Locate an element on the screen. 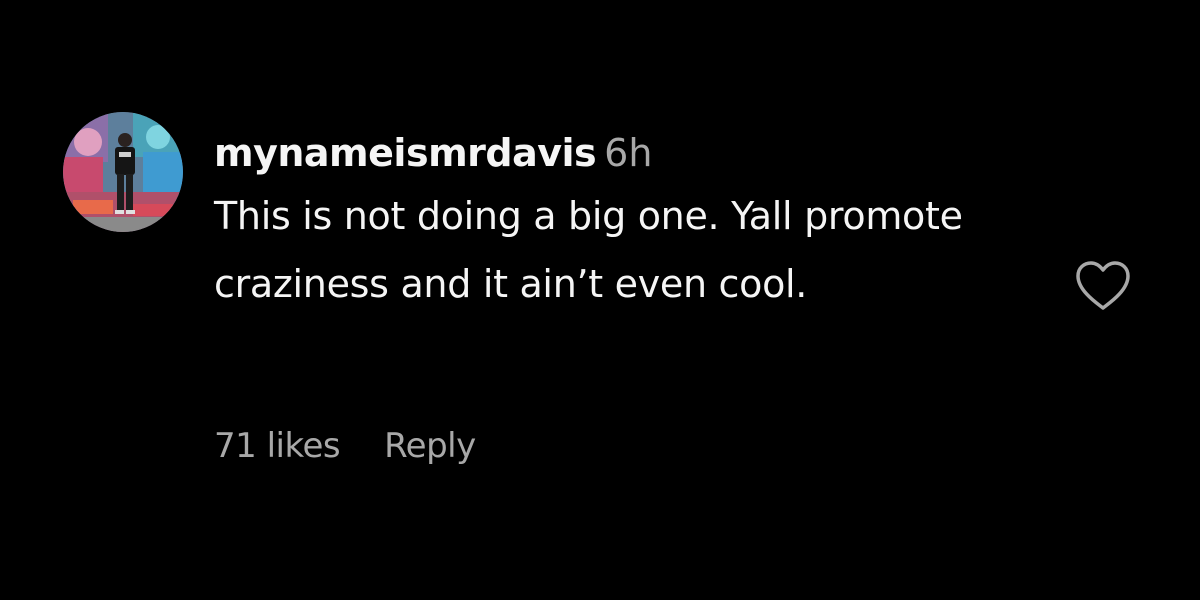 The width and height of the screenshot is (1200, 600). like-button is located at coordinates (1103, 286).